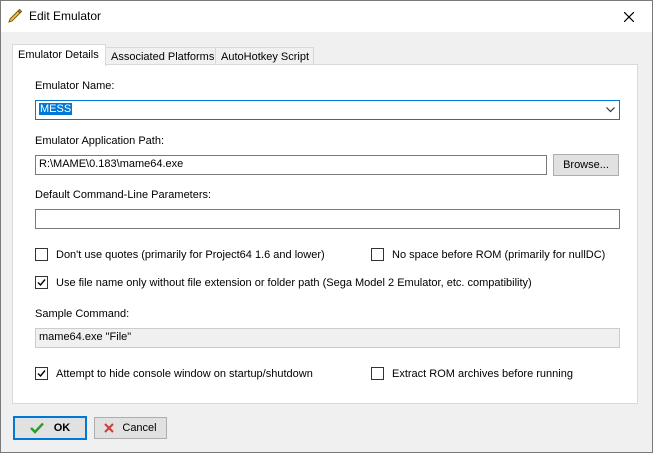 Image resolution: width=653 pixels, height=453 pixels. I want to click on command-line-parameters-input, so click(327, 219).